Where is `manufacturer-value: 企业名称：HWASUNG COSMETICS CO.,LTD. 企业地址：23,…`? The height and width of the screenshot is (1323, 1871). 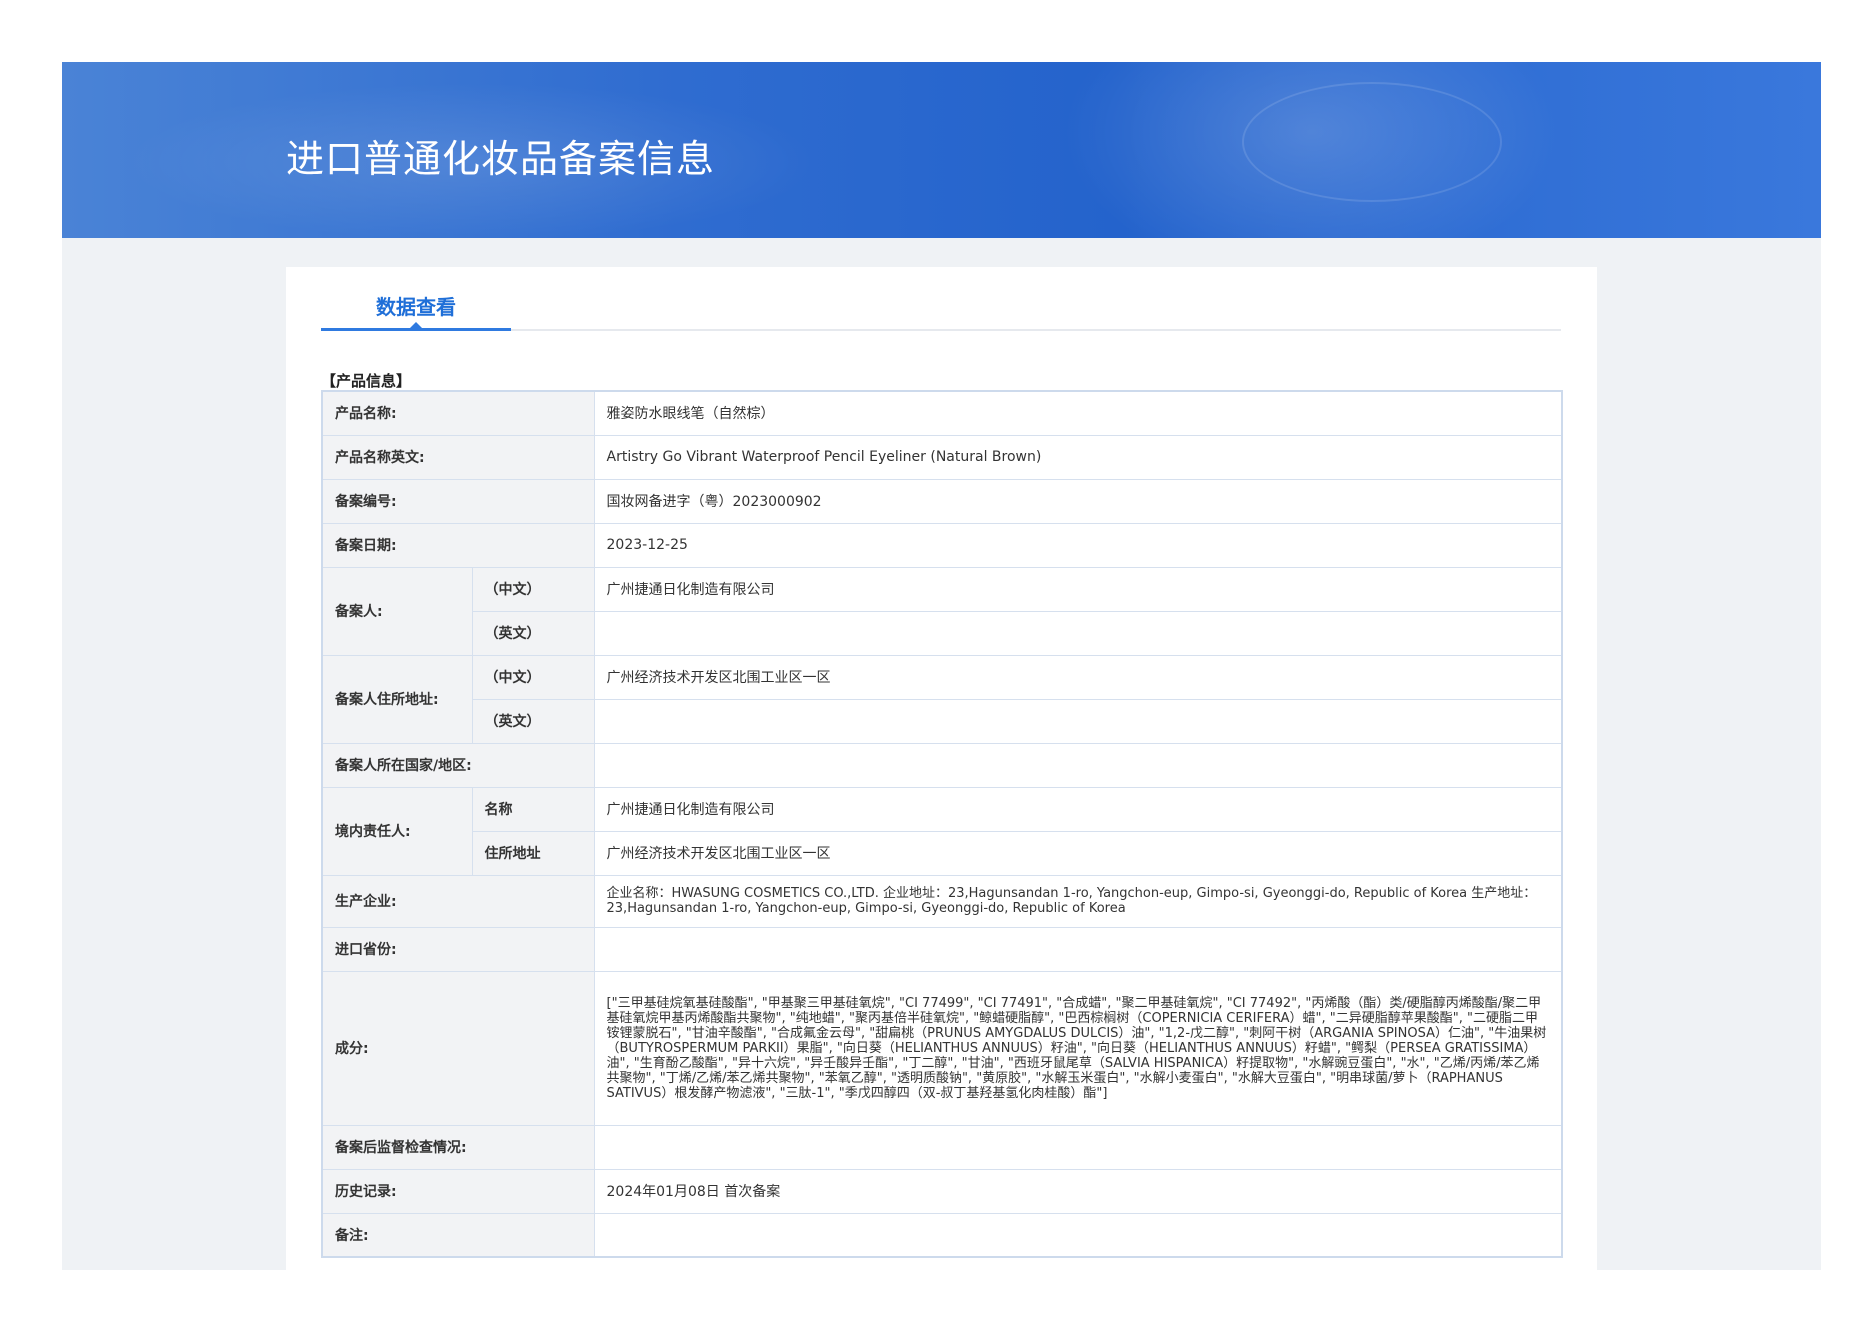 manufacturer-value: 企业名称：HWASUNG COSMETICS CO.,LTD. 企业地址：23,… is located at coordinates (1078, 901).